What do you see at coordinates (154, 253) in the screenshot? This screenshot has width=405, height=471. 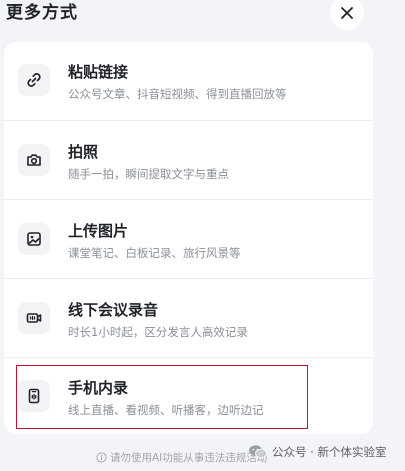 I see `option-subtitle: 课堂笔记、白板记录、旅行风景等` at bounding box center [154, 253].